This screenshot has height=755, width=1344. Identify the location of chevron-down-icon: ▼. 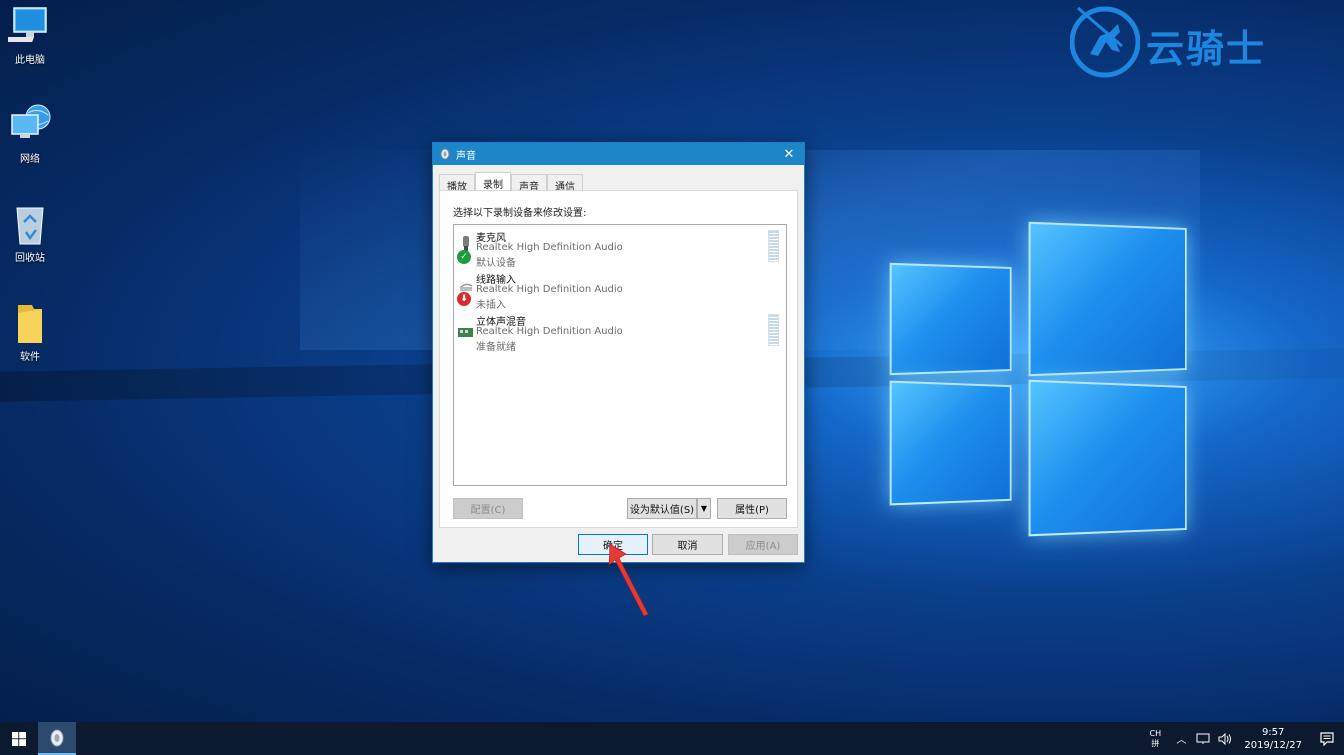
(704, 508).